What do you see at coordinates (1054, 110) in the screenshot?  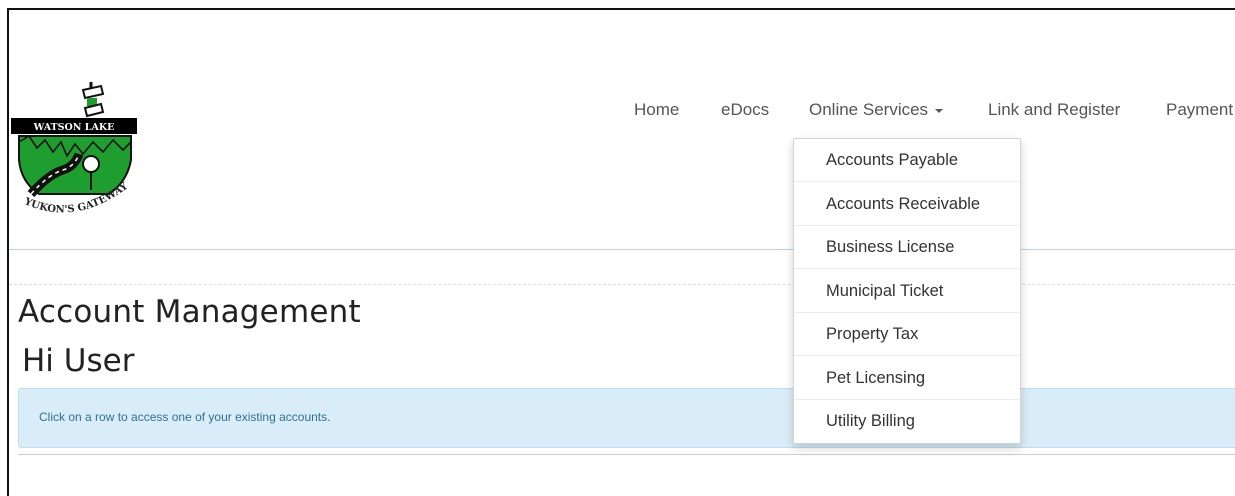 I see `nav-link-and-register: Link and Register` at bounding box center [1054, 110].